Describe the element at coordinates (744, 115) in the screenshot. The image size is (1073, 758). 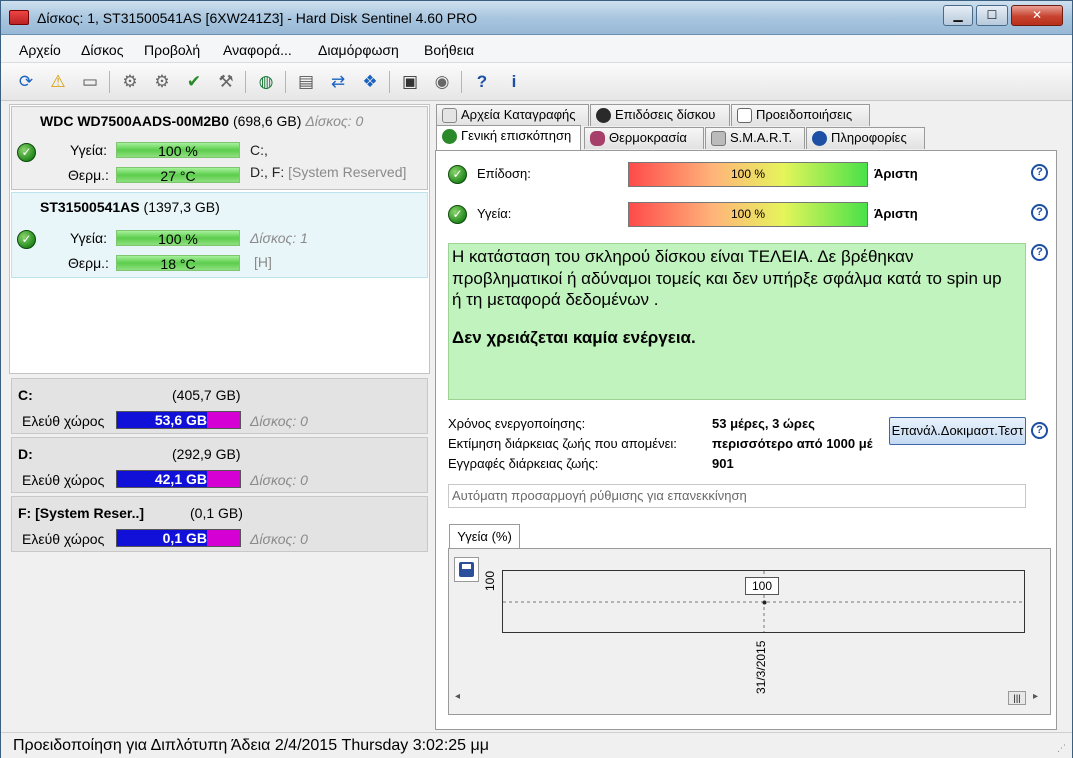
I see `document-icon` at that location.